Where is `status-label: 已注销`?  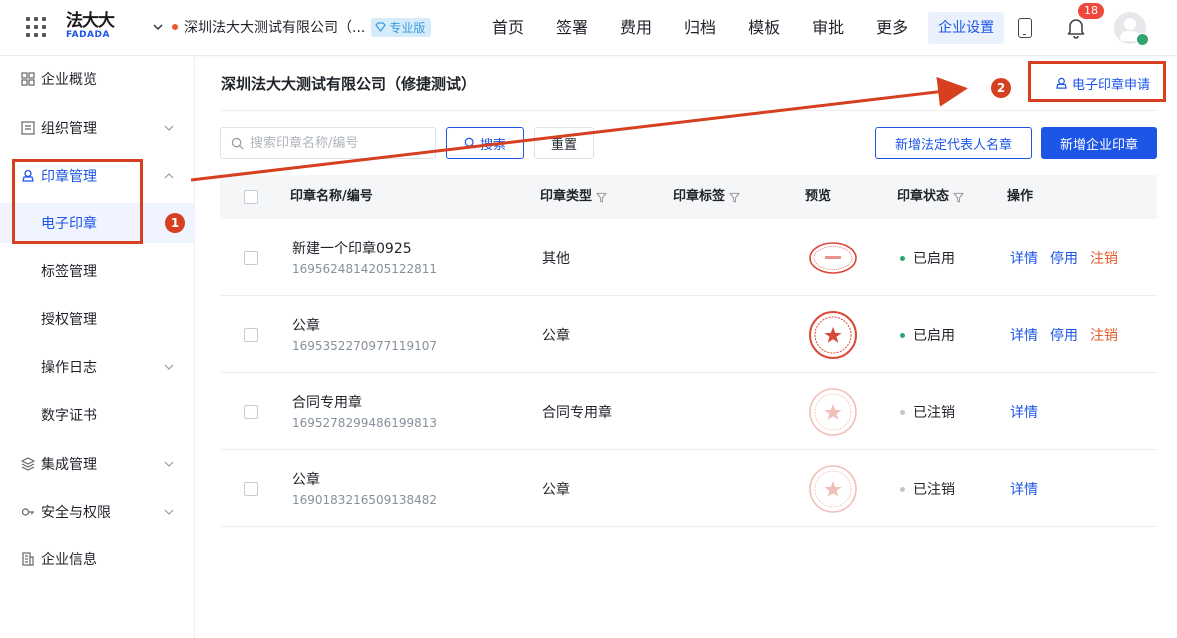 status-label: 已注销 is located at coordinates (934, 413).